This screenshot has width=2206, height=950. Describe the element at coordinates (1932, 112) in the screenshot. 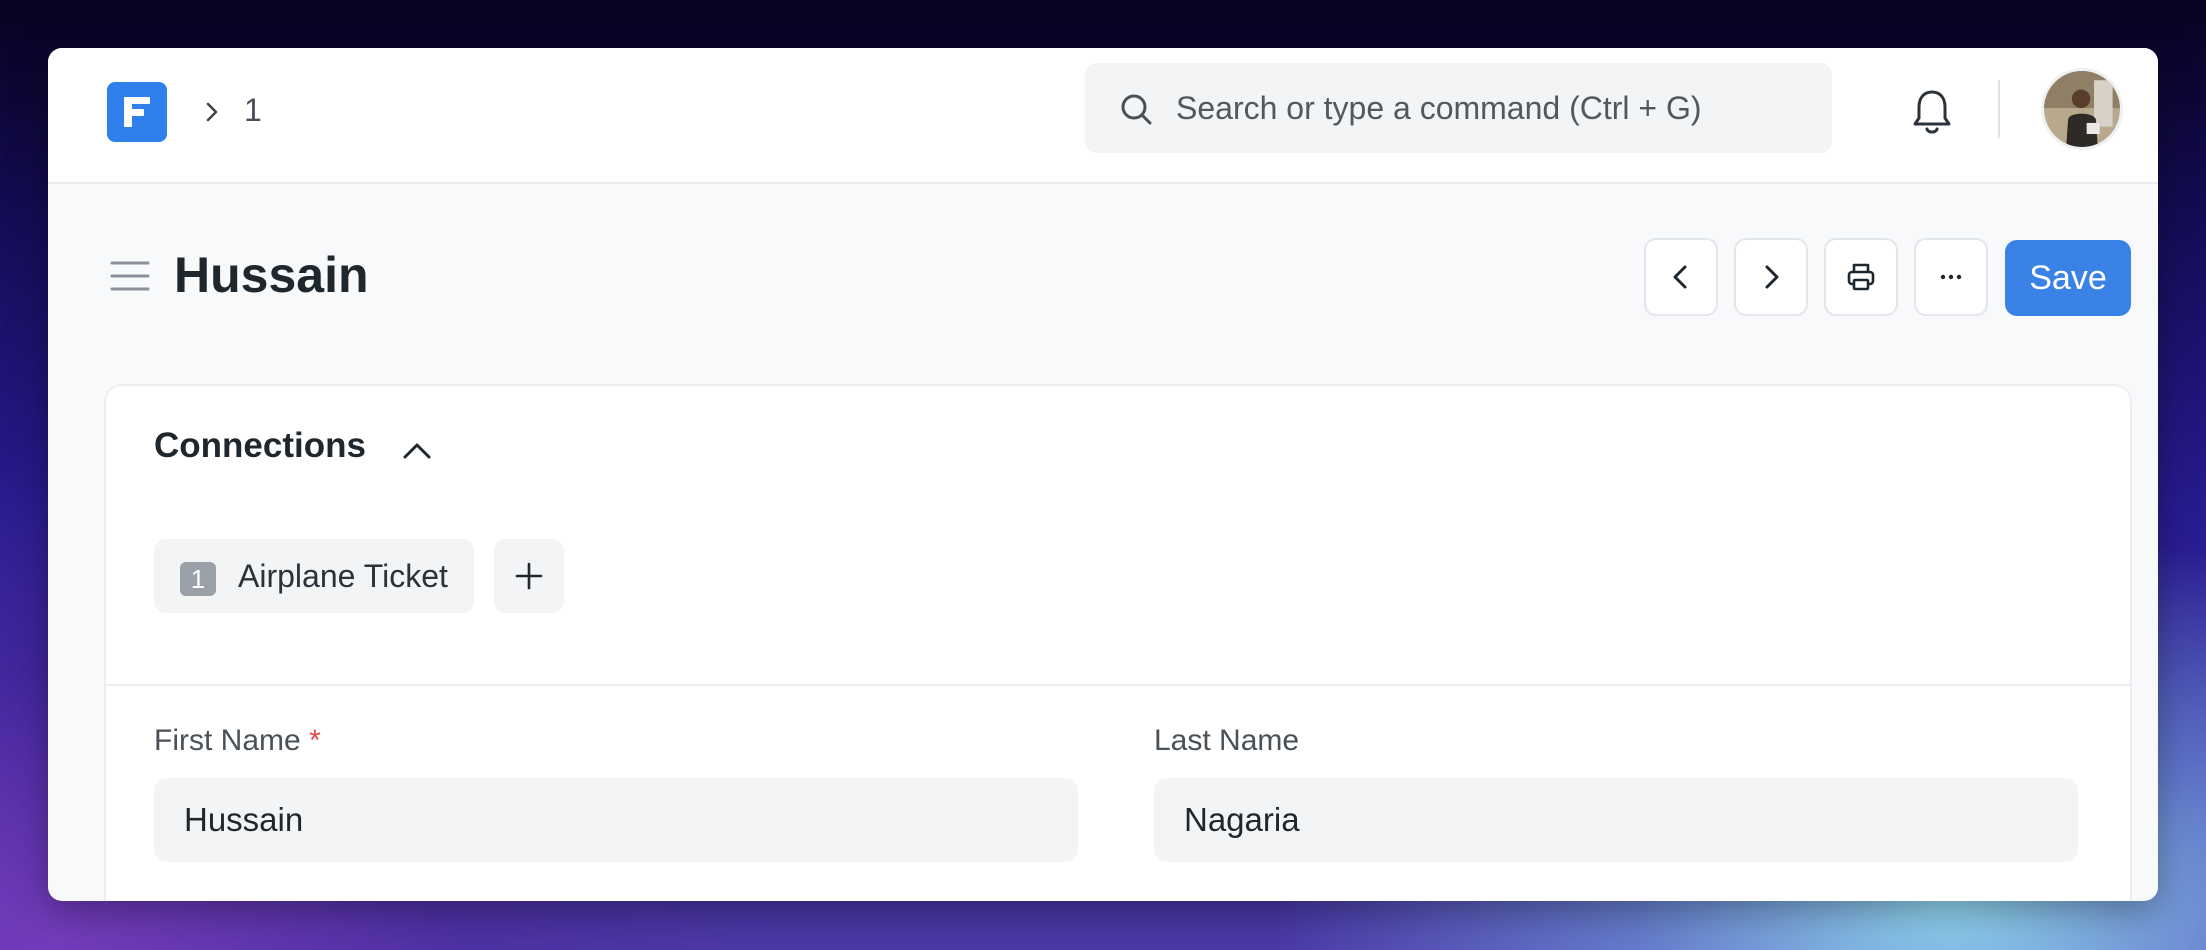

I see `bell-icon` at that location.